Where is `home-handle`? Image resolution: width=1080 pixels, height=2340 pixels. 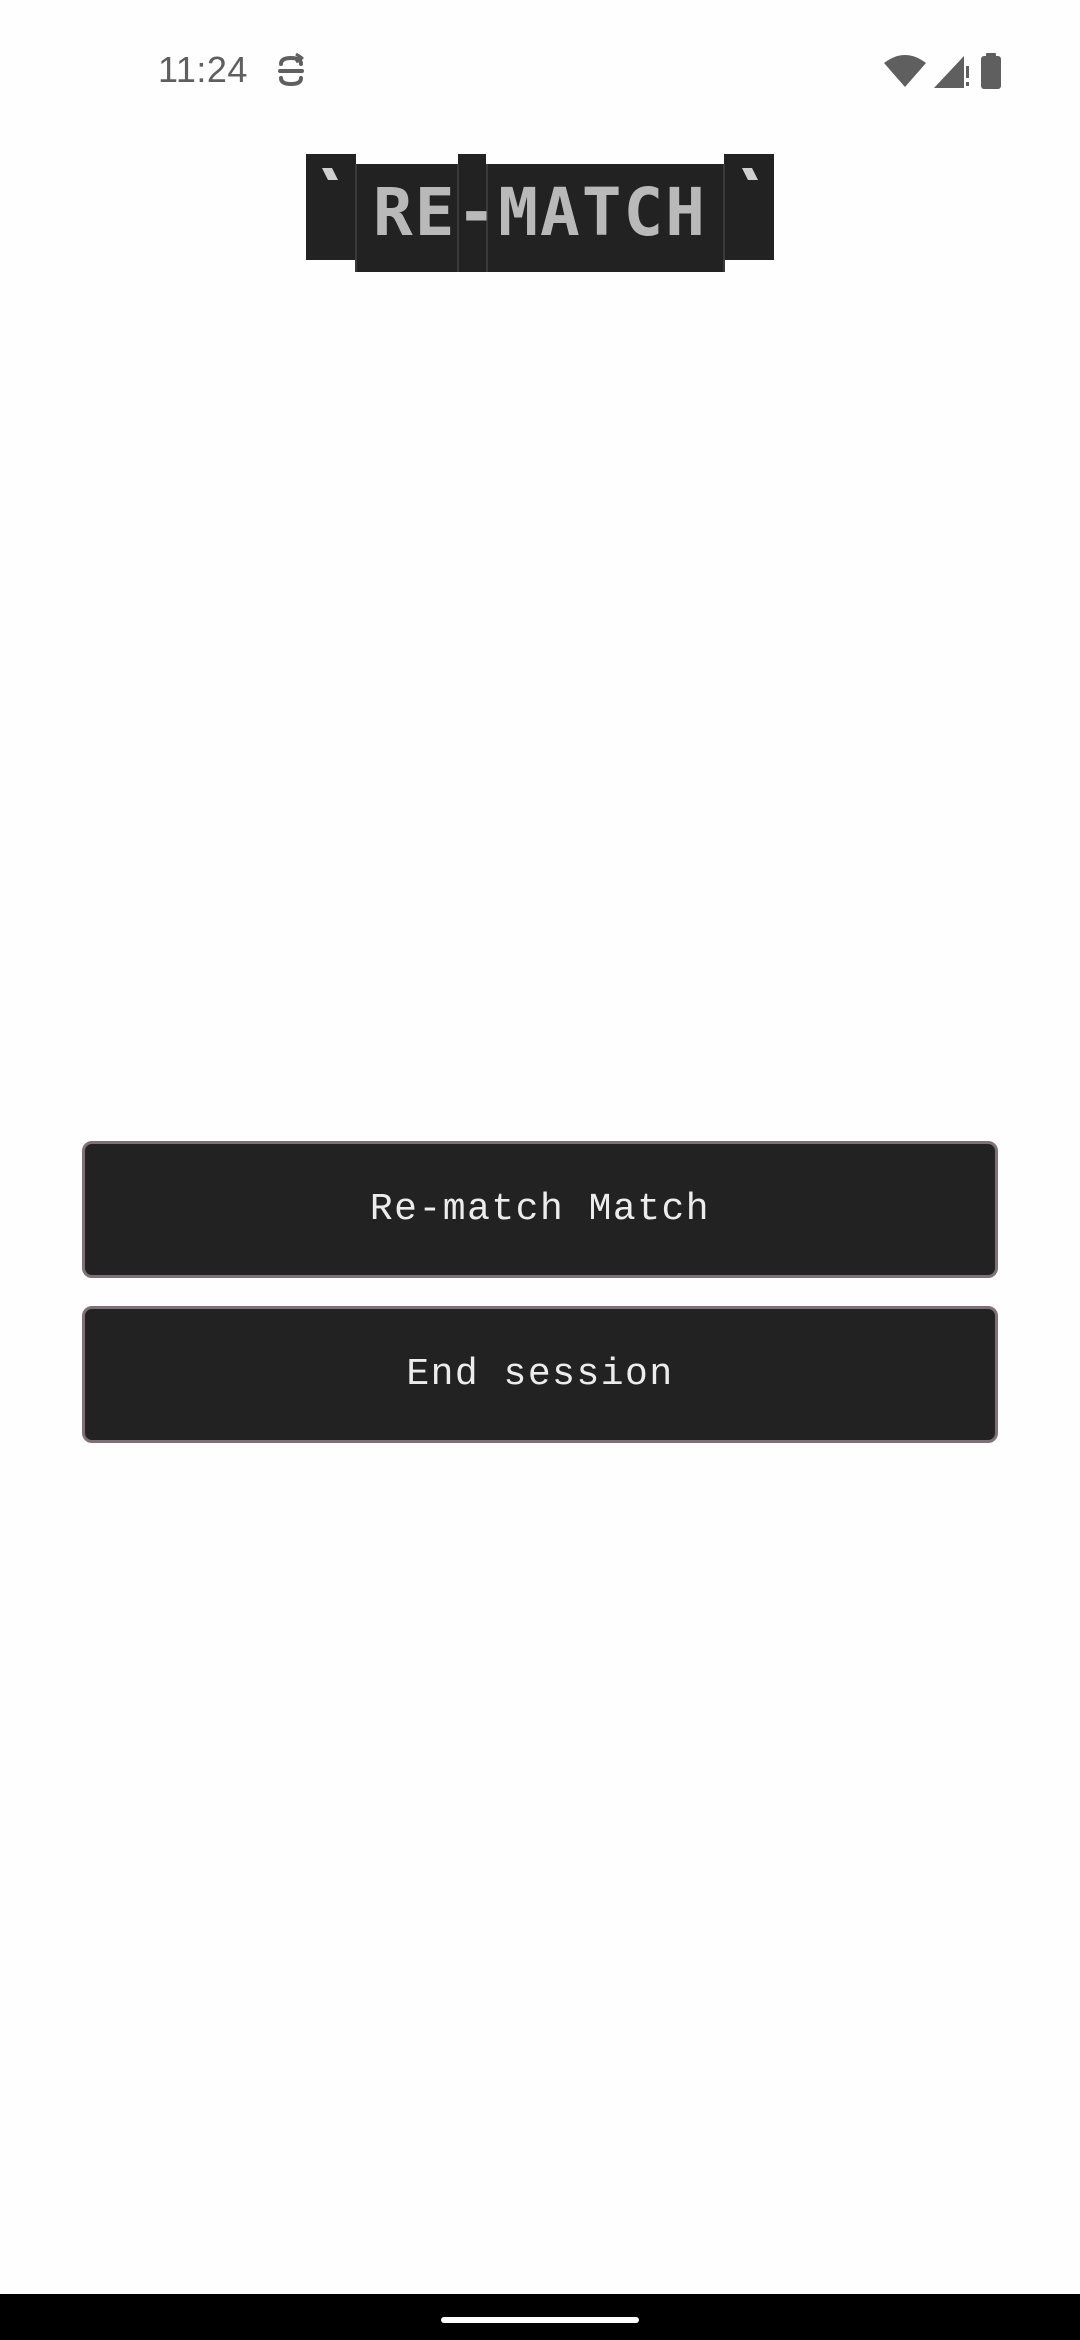
home-handle is located at coordinates (540, 2320).